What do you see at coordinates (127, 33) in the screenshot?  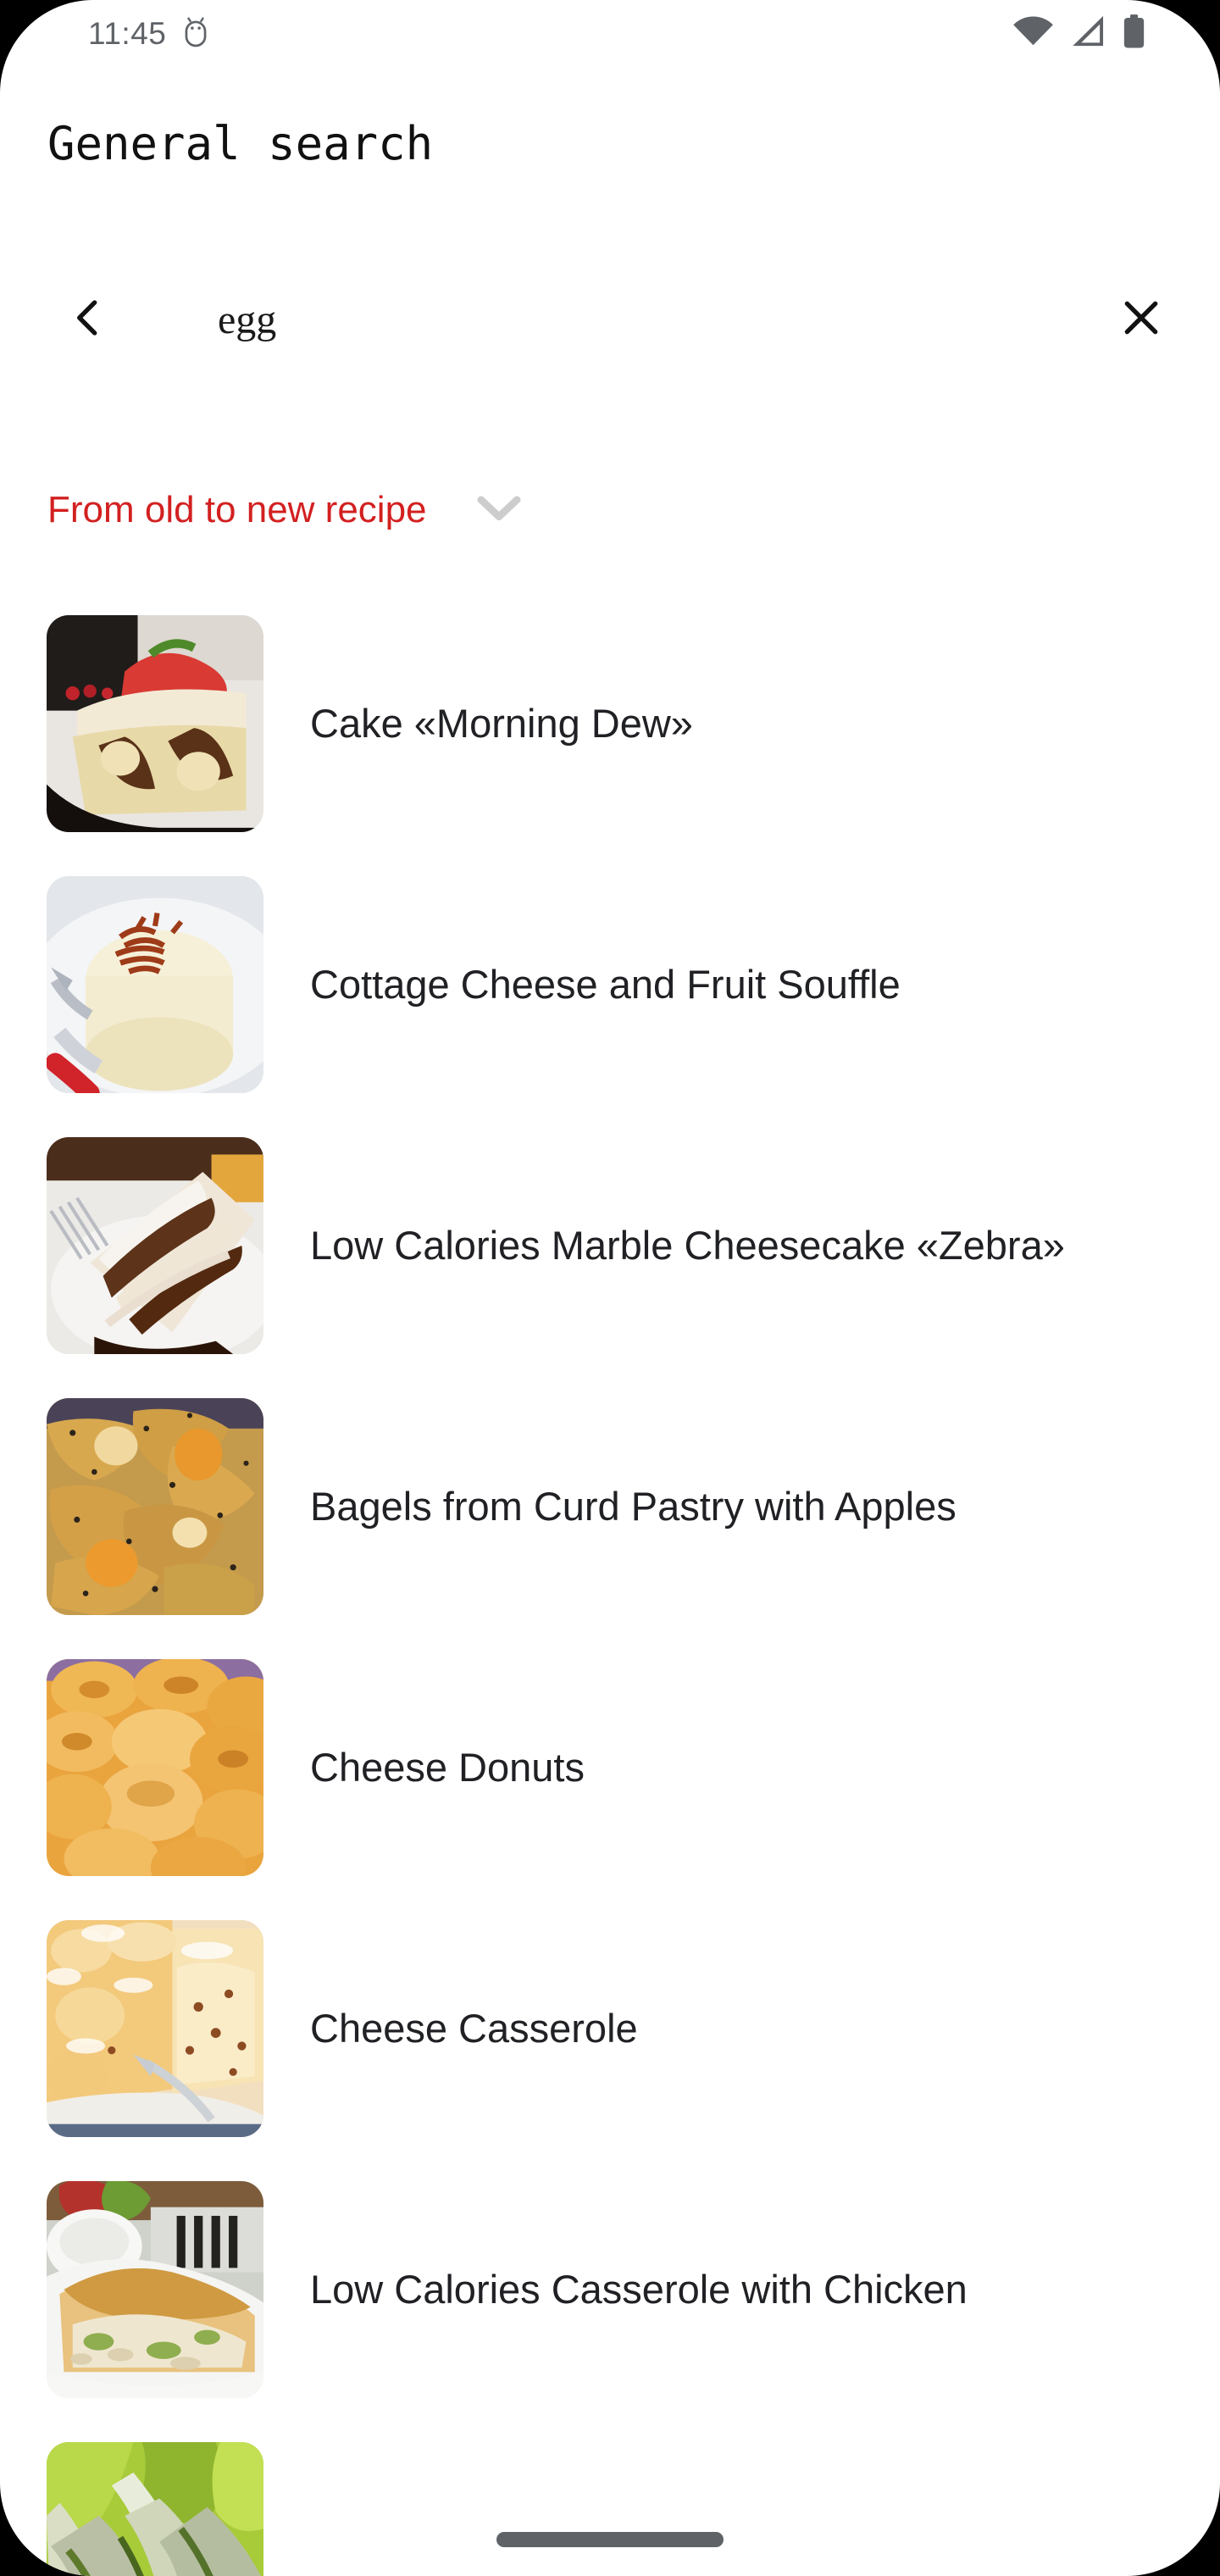 I see `status-clock: 11:45` at bounding box center [127, 33].